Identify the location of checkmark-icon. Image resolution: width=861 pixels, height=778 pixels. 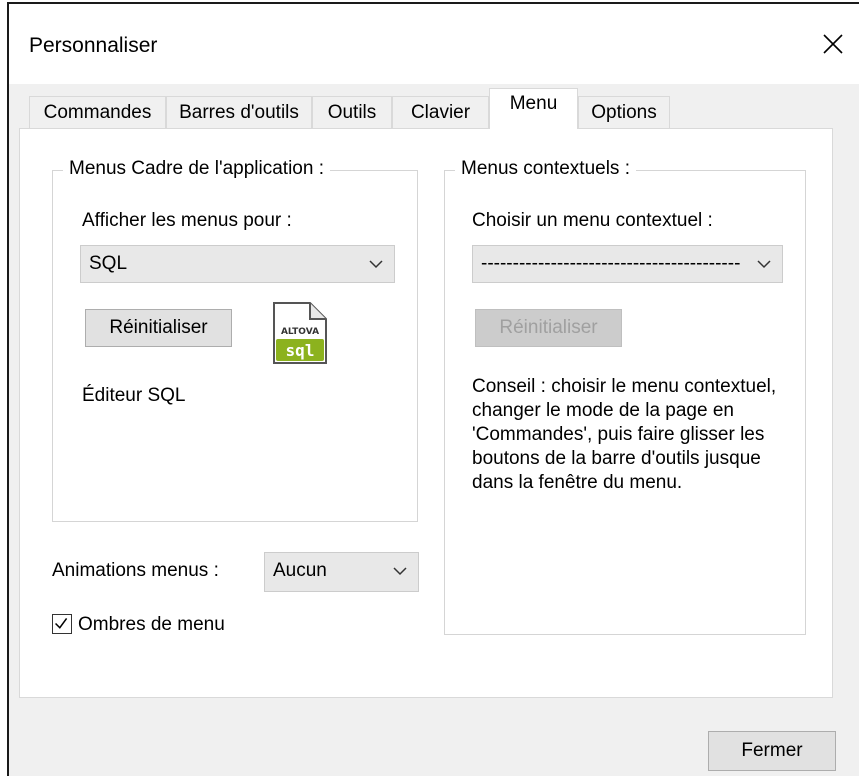
(61, 623).